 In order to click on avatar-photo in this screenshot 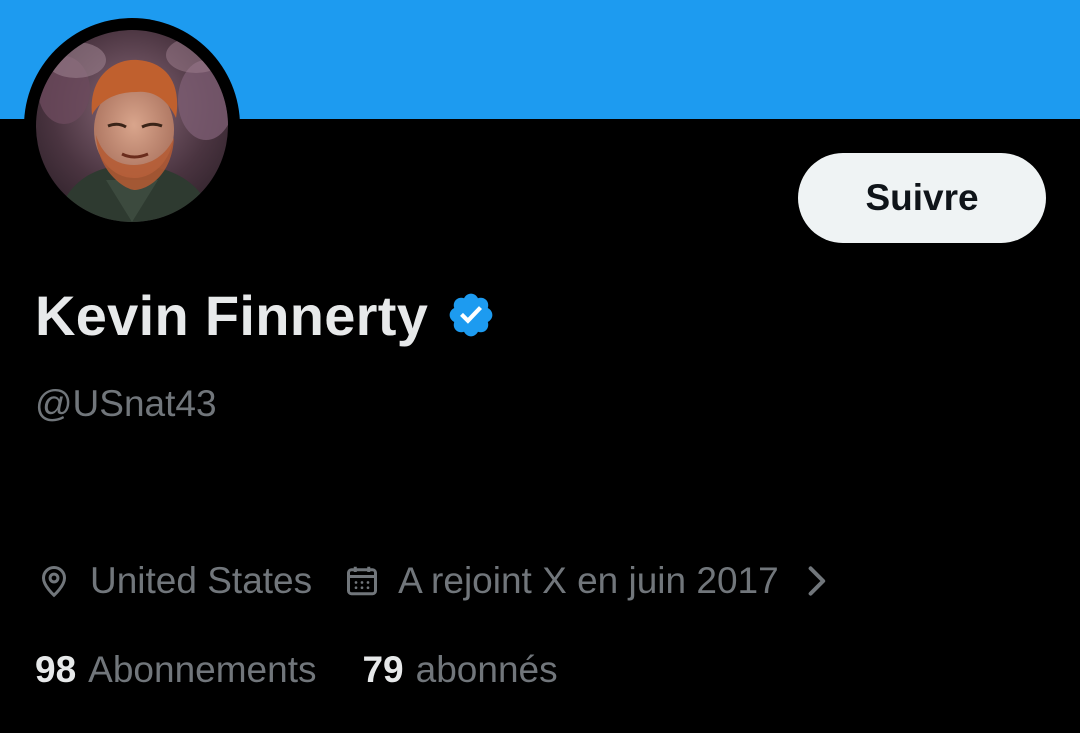, I will do `click(132, 126)`.